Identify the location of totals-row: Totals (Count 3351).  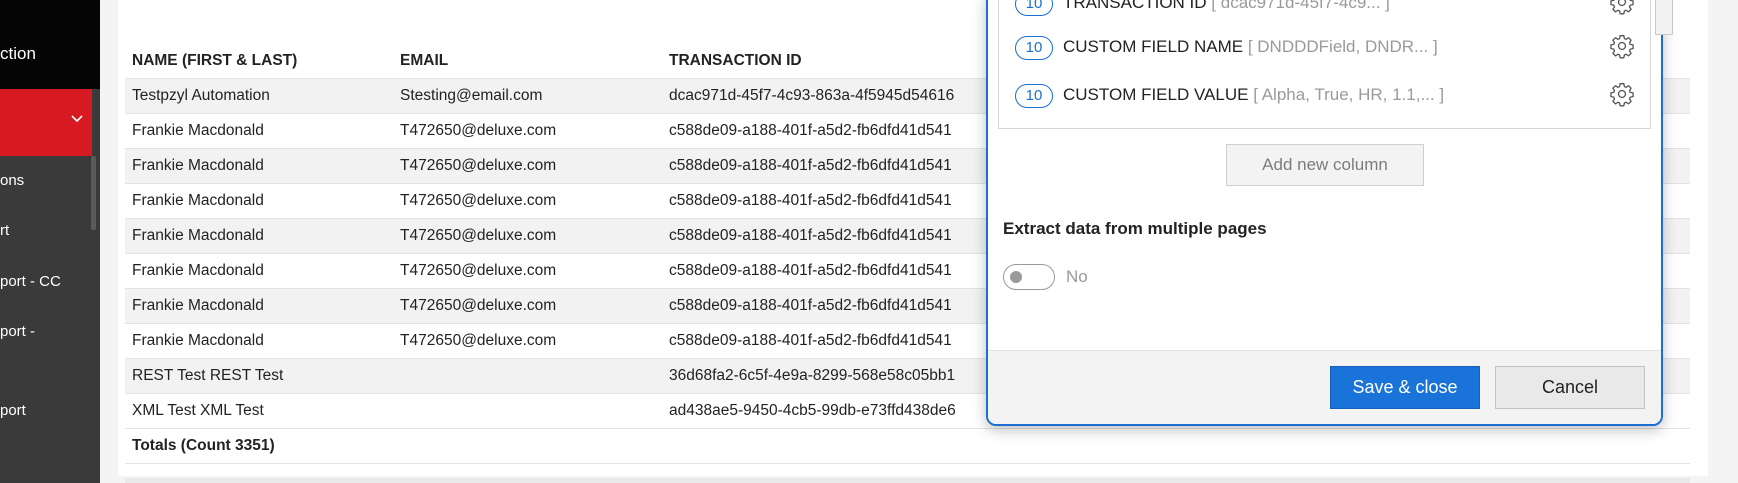
(907, 446).